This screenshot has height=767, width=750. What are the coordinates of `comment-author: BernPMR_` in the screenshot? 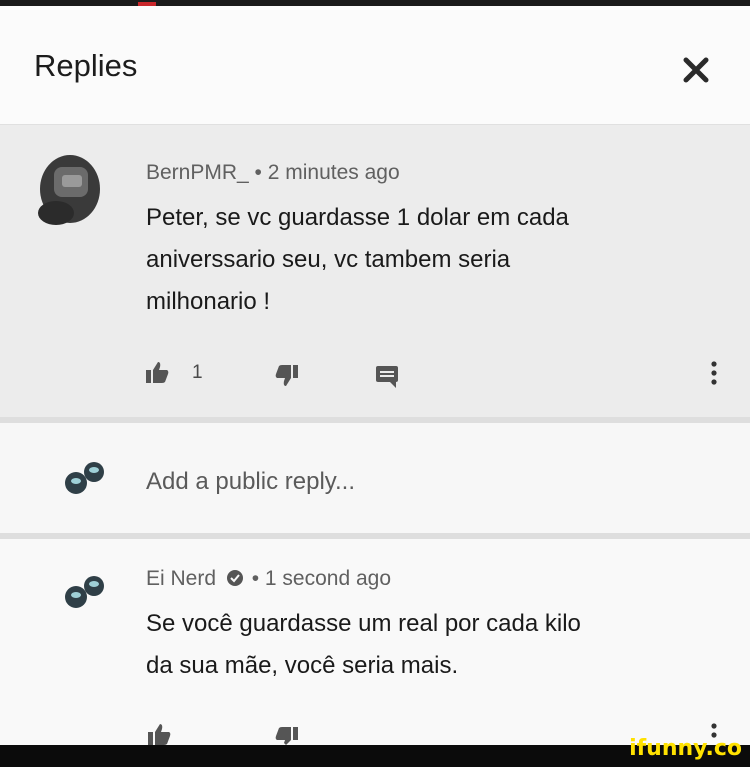 It's located at (197, 172).